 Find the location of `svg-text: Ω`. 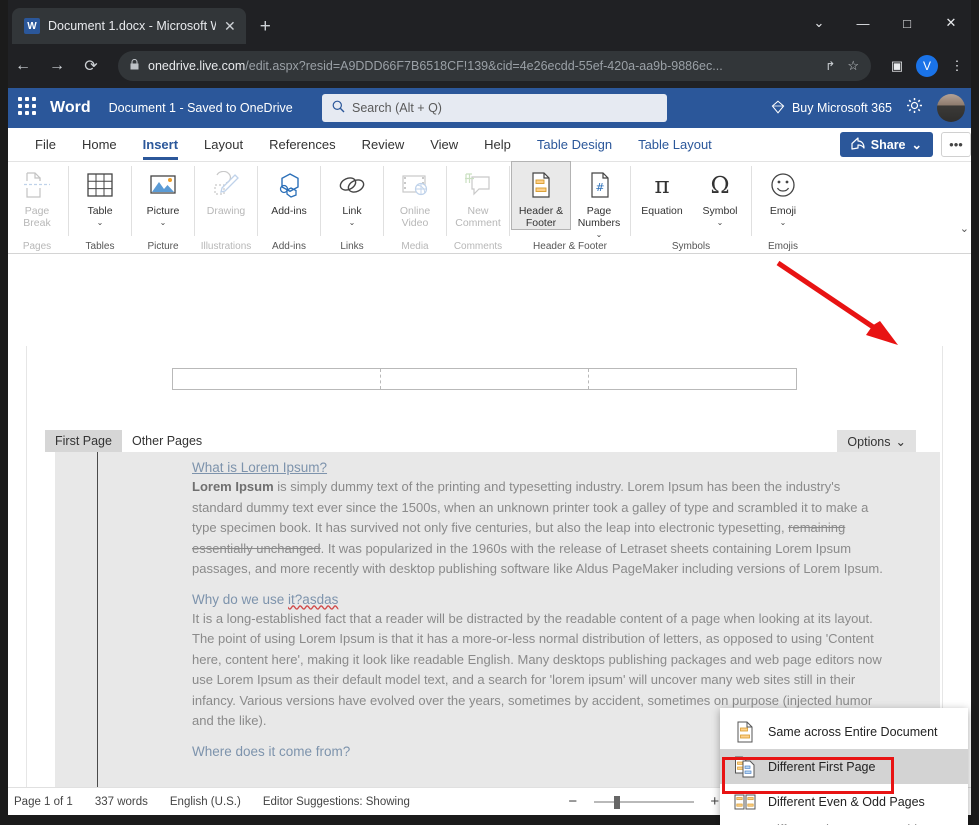

svg-text: Ω is located at coordinates (719, 186).